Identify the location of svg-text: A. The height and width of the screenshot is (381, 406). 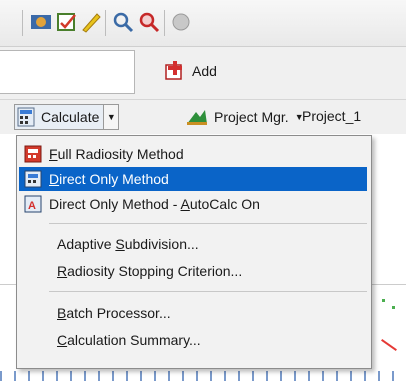
(32, 206).